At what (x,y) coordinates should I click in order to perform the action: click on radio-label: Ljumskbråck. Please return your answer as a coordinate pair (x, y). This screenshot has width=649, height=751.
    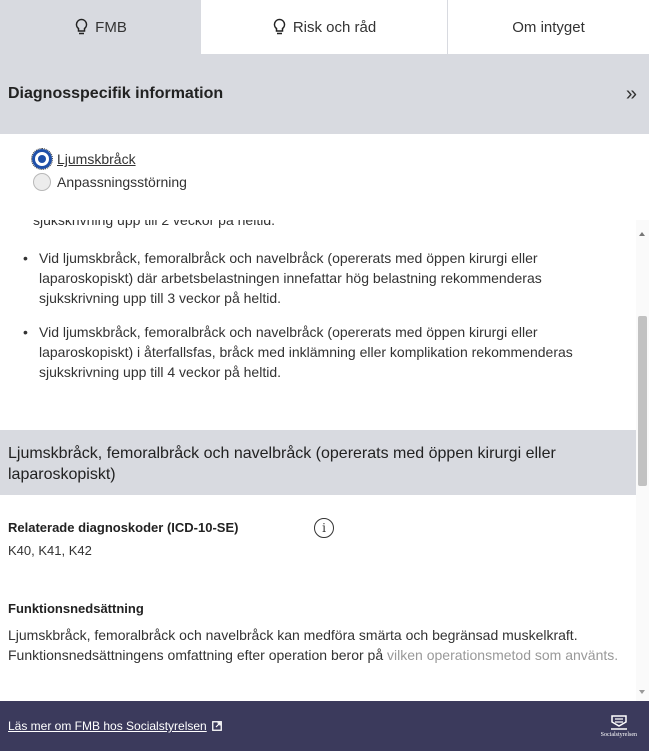
    Looking at the image, I should click on (96, 159).